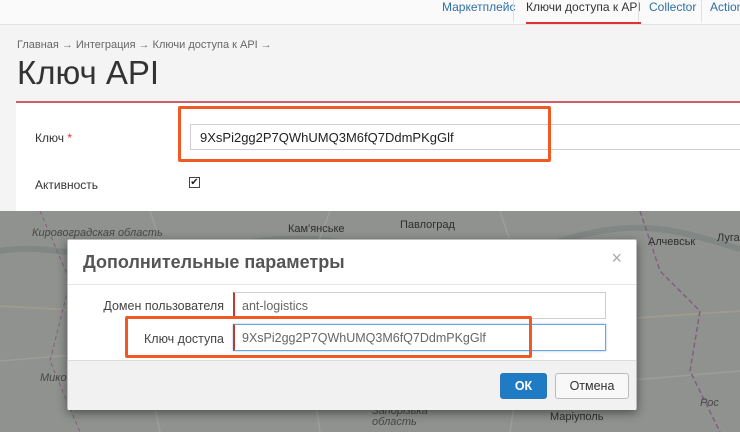  What do you see at coordinates (214, 262) in the screenshot?
I see `modal-title: Дополнительные параметры` at bounding box center [214, 262].